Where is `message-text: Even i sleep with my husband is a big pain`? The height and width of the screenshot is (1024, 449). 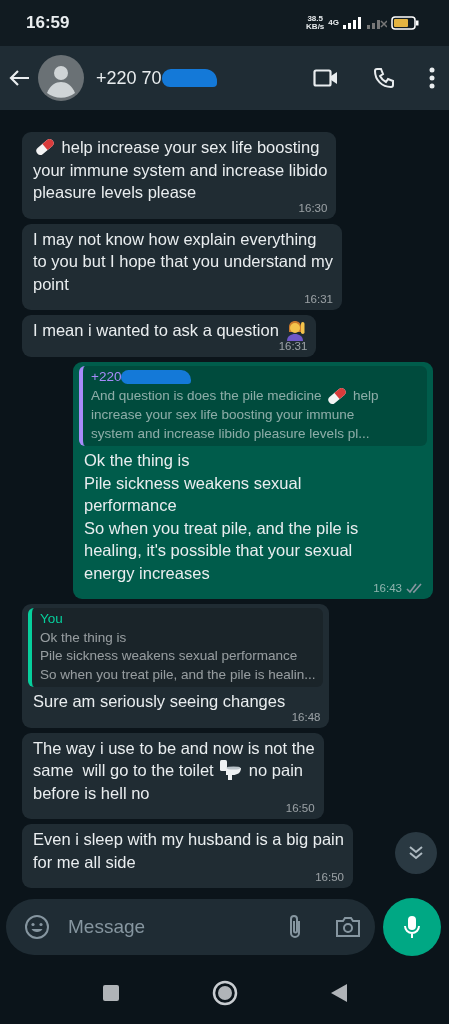
message-text: Even i sleep with my husband is a big pain is located at coordinates (188, 839).